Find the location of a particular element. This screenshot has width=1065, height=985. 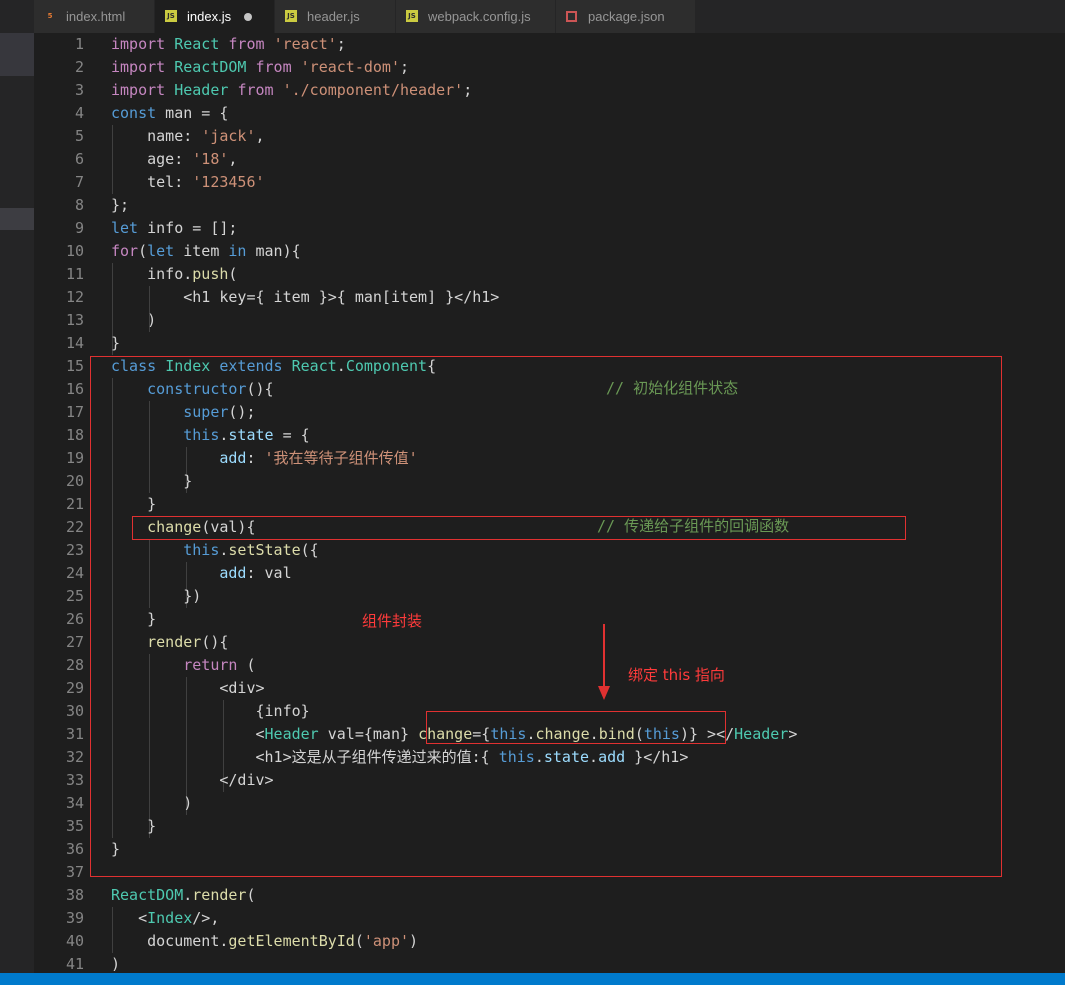

line-number: 1 is located at coordinates (79, 44).